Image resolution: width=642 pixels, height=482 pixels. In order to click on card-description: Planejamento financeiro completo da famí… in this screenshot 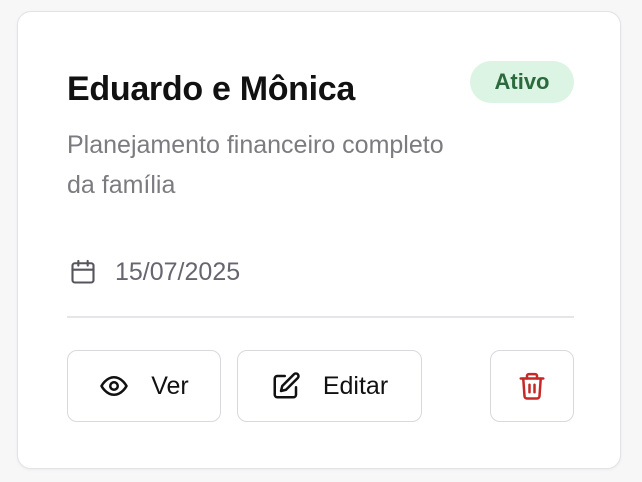, I will do `click(255, 165)`.